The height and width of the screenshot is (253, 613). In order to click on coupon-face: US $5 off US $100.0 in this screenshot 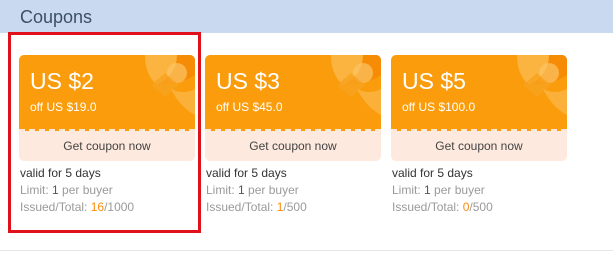, I will do `click(479, 93)`.